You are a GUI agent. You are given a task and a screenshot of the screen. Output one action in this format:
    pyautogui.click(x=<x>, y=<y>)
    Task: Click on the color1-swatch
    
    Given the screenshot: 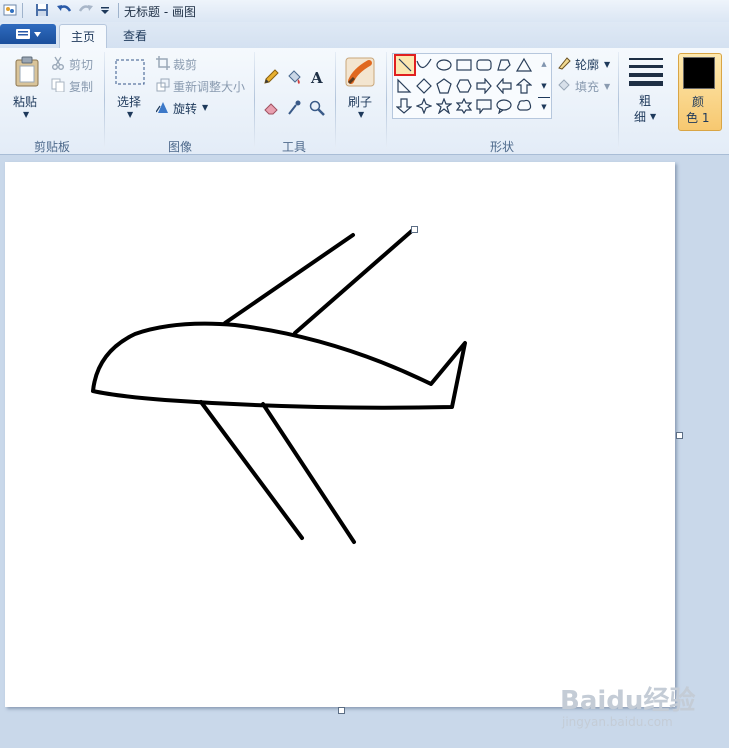 What is the action you would take?
    pyautogui.click(x=699, y=73)
    